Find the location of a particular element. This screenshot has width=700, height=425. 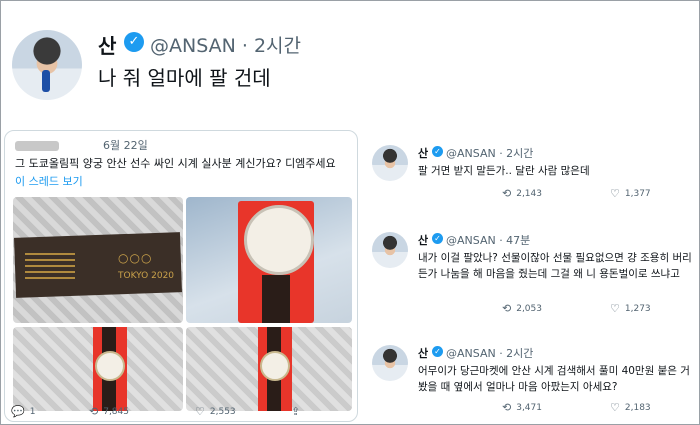

retweet-count: ⟲ 2,143 is located at coordinates (522, 193).